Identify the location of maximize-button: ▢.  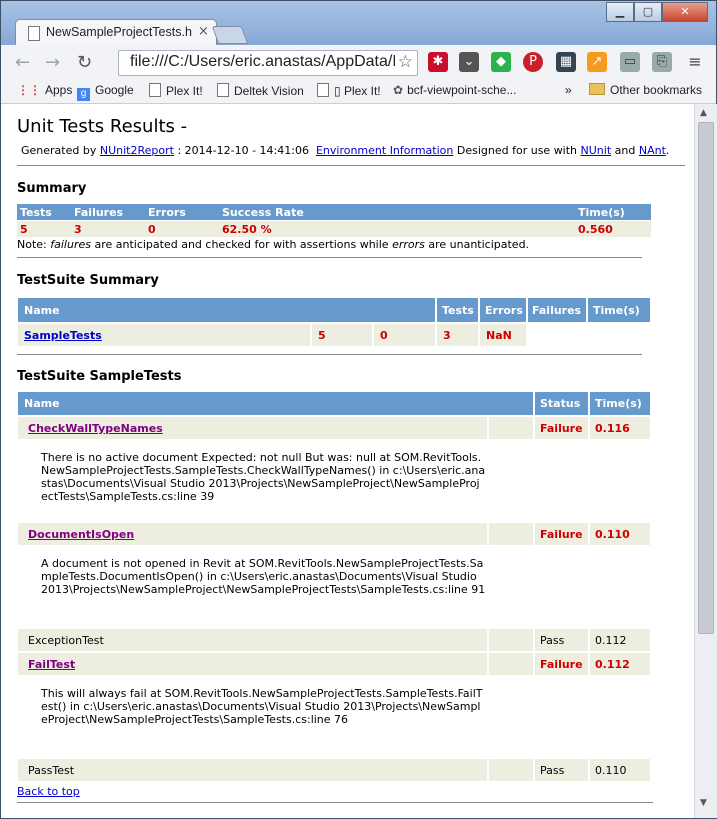
(648, 12).